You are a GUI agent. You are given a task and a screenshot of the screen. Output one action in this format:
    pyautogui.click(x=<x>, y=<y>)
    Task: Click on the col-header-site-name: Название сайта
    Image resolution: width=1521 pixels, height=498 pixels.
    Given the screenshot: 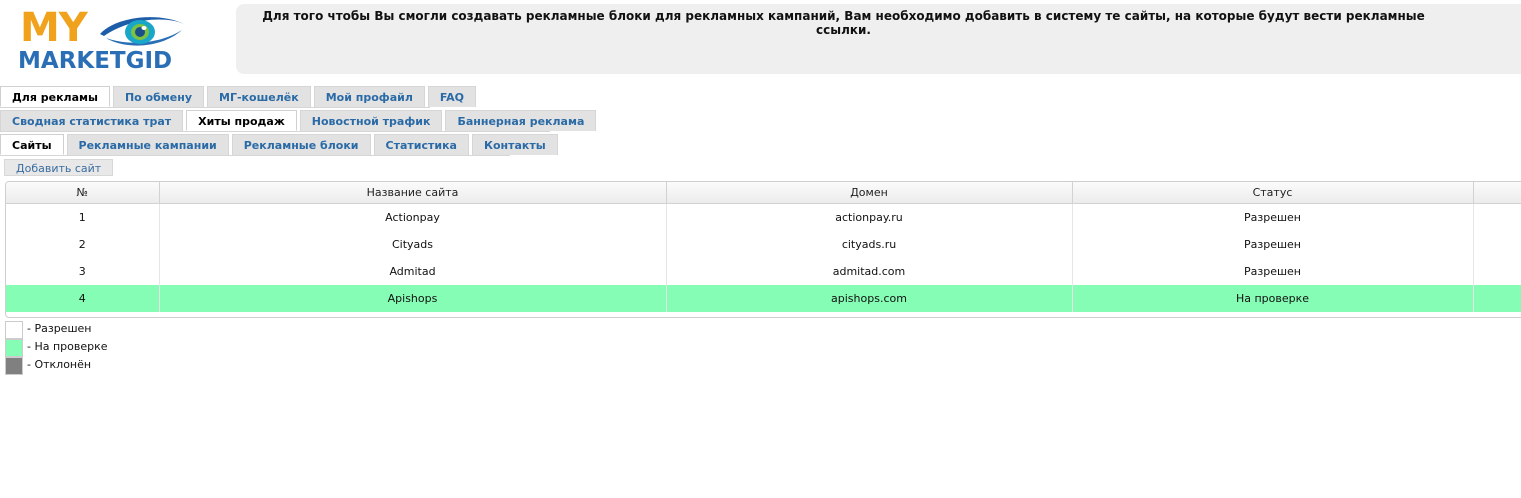 What is the action you would take?
    pyautogui.click(x=413, y=193)
    